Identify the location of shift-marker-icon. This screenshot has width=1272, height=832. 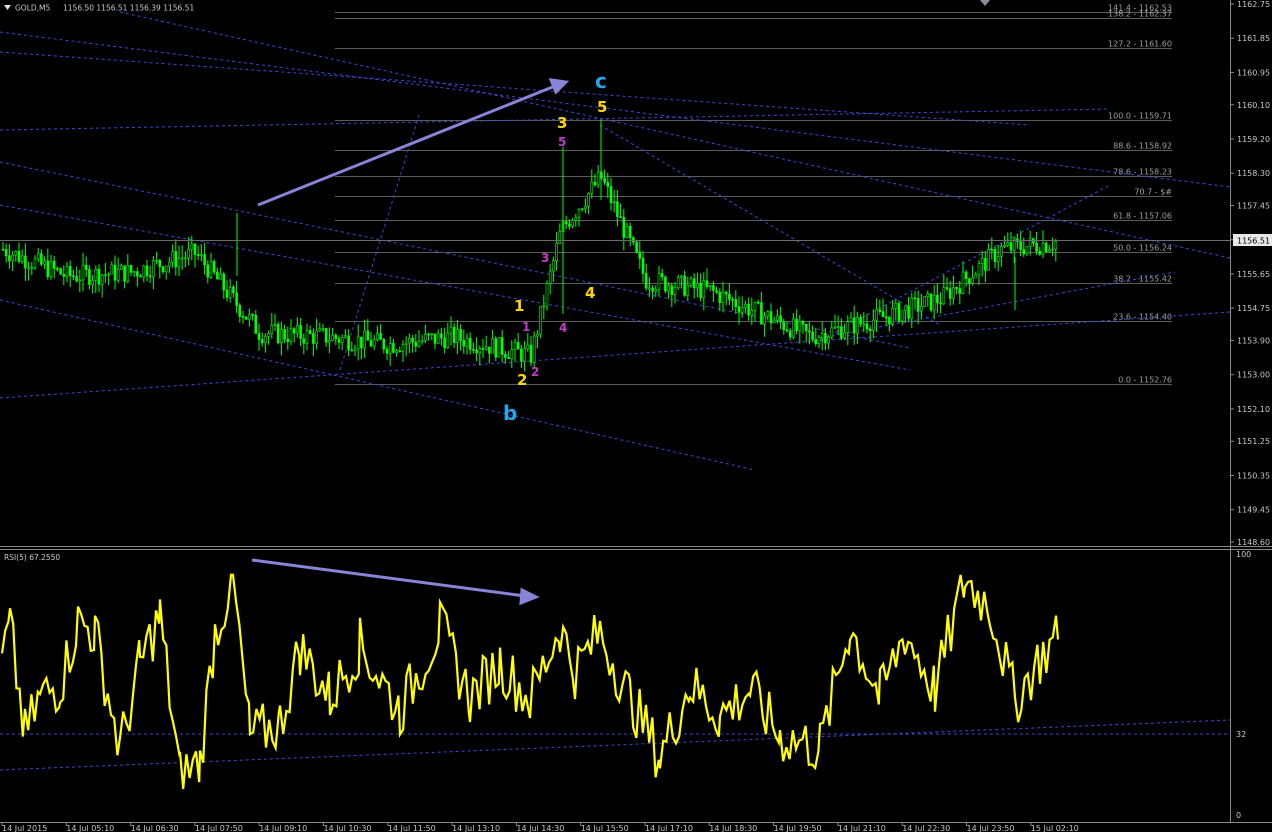
(985, 3).